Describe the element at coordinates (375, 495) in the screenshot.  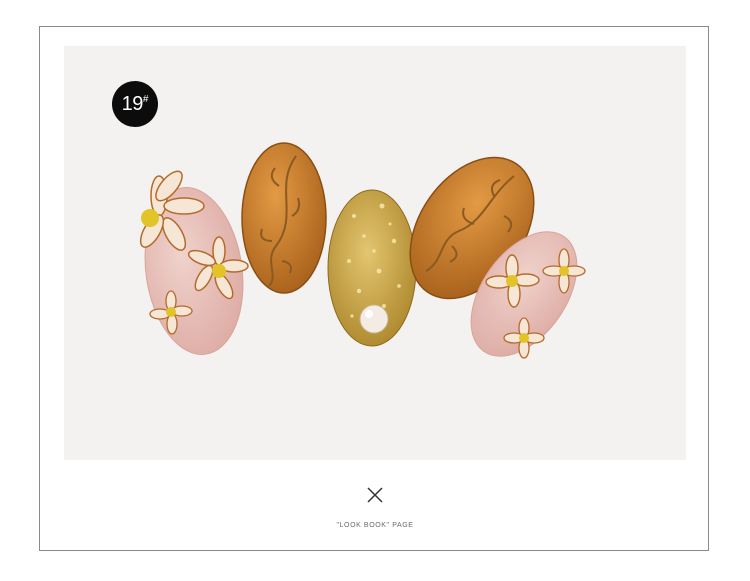
I see `close-icon` at that location.